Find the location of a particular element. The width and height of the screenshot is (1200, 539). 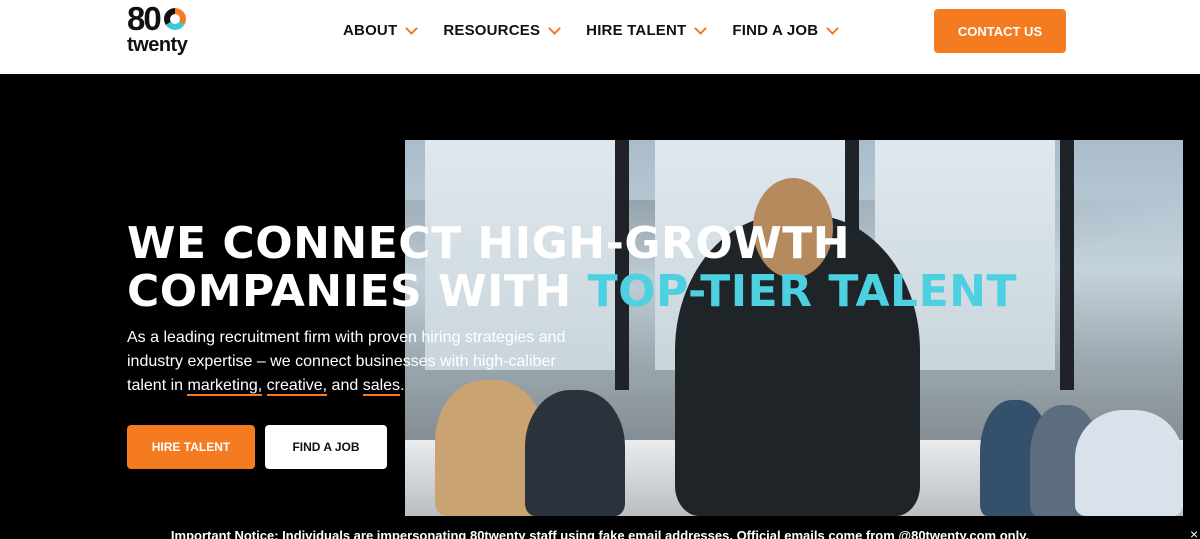

link-marketing: marketing, is located at coordinates (225, 386).